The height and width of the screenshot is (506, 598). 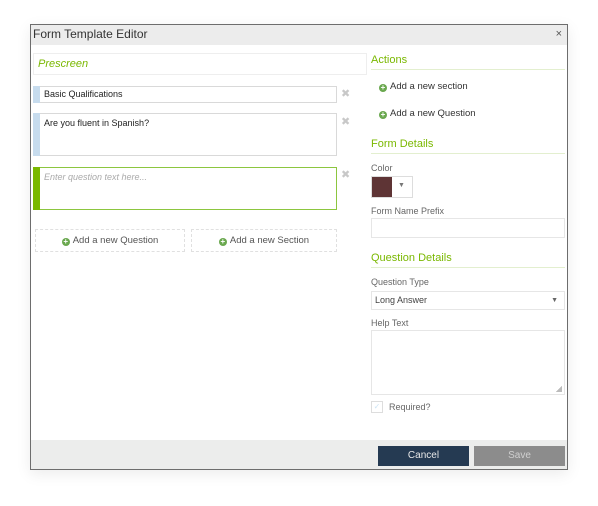 I want to click on dialog-footer: Cancel Save, so click(x=299, y=454).